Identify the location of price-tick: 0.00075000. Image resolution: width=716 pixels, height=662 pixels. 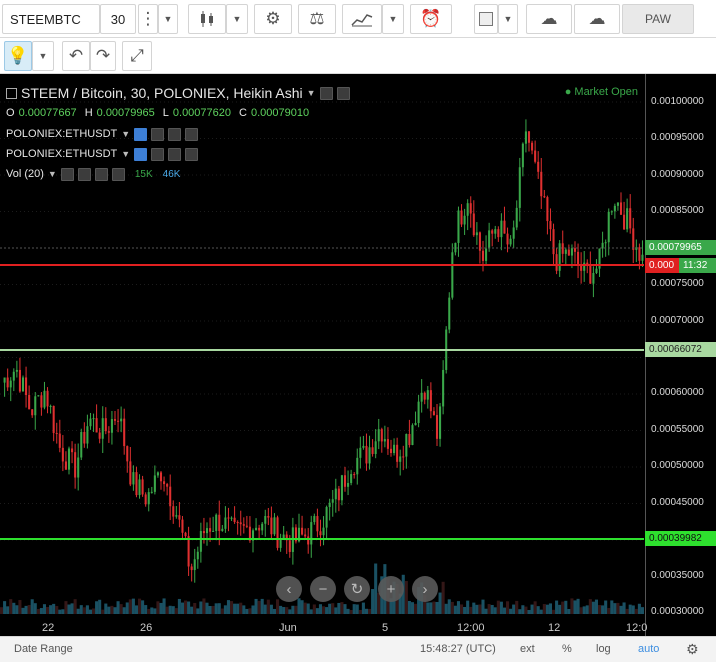
(677, 283).